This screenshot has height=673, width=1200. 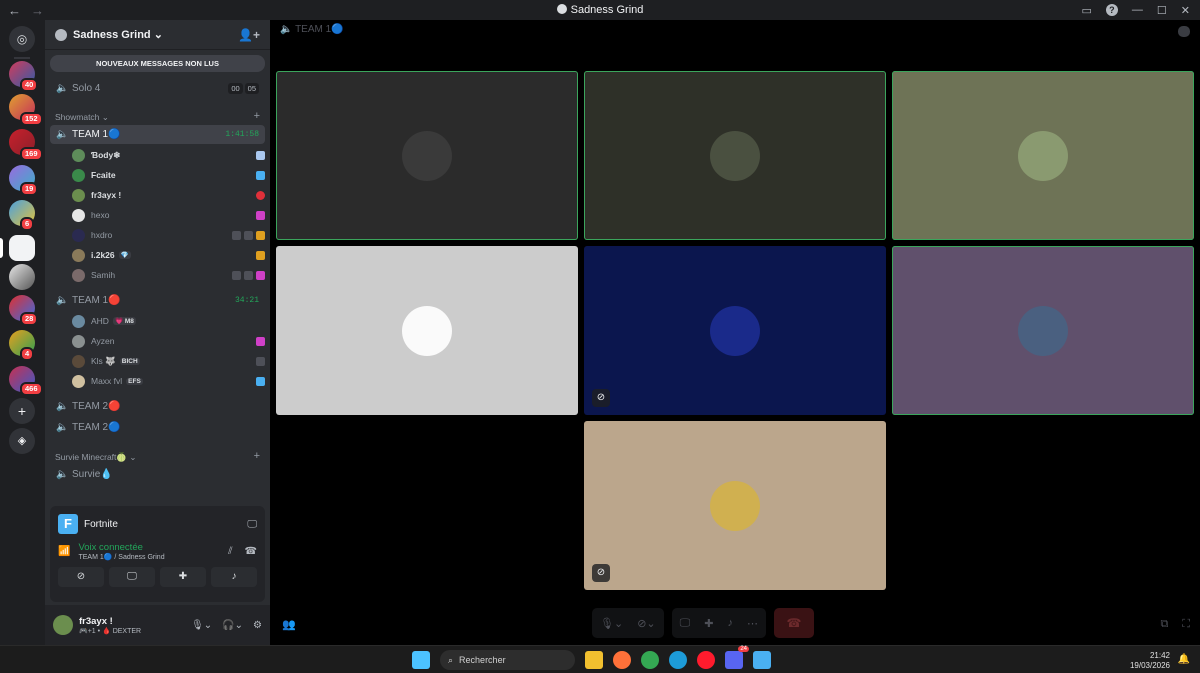 I want to click on channel-team1-red: 🔈 TEAM 1🔴 34:21, so click(x=157, y=300).